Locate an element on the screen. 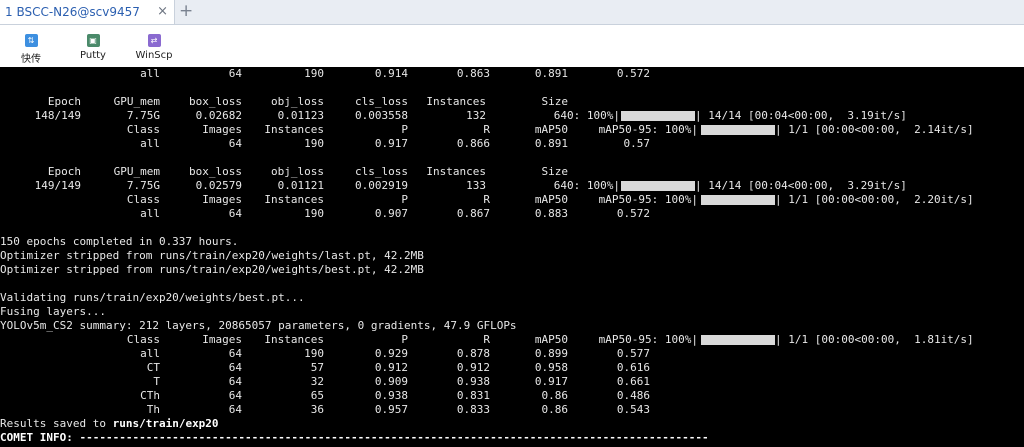  add-tab-icon: + is located at coordinates (186, 11).